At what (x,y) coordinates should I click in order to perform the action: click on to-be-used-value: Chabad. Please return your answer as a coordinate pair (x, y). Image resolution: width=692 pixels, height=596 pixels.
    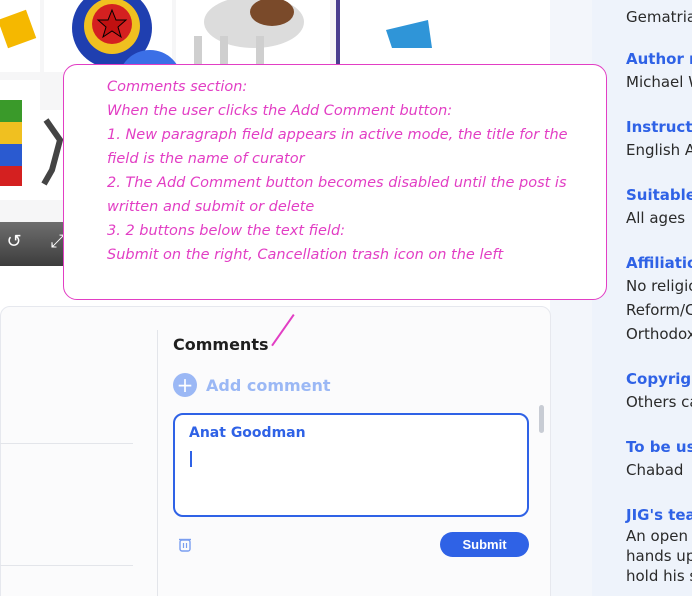
    Looking at the image, I should click on (655, 470).